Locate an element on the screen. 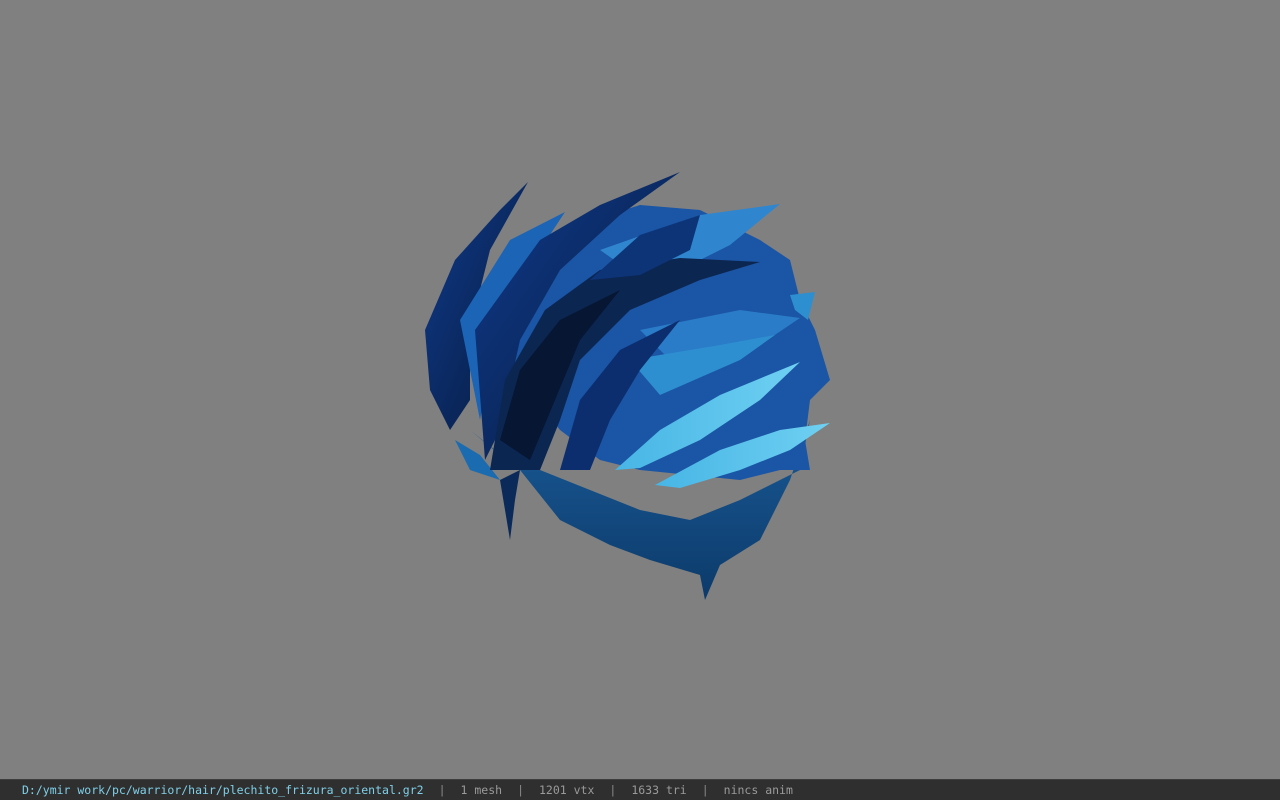  mesh-count-label: 1 mesh is located at coordinates (481, 790).